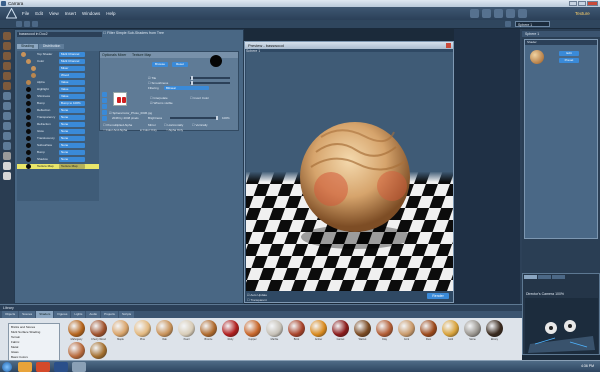 This screenshot has height=372, width=600. Describe the element at coordinates (58, 89) in the screenshot. I see `tree-row: Highlight Value` at that location.